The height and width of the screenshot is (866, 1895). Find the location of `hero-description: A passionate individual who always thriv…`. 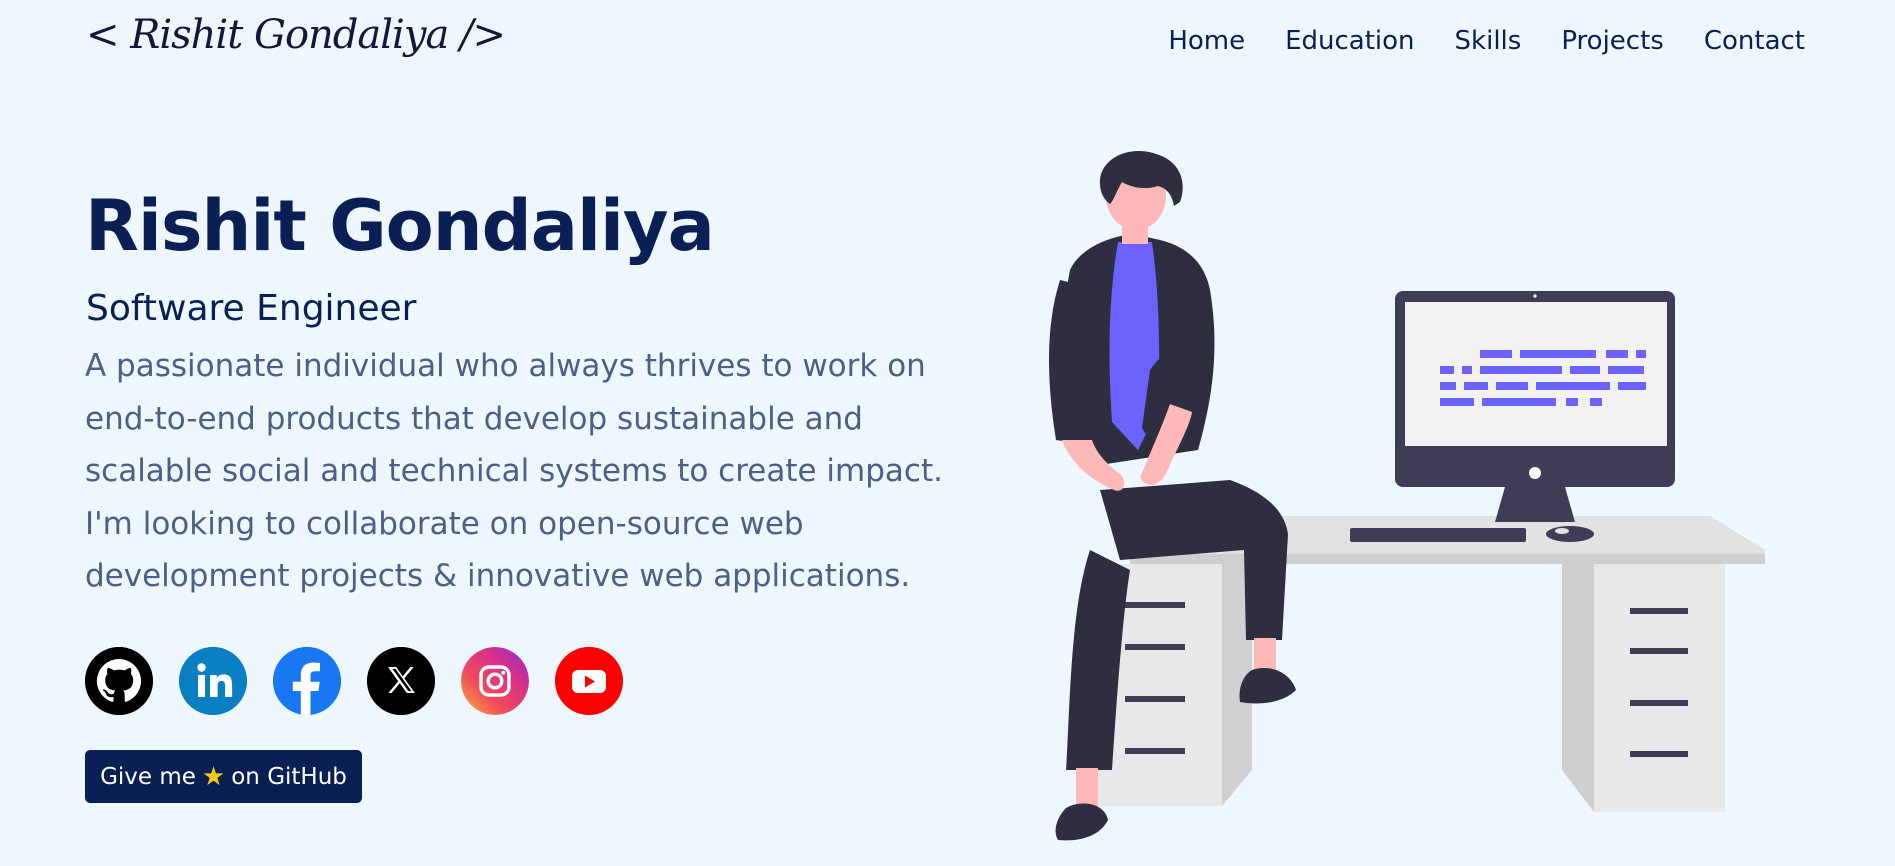

hero-description: A passionate individual who always thriv… is located at coordinates (514, 471).